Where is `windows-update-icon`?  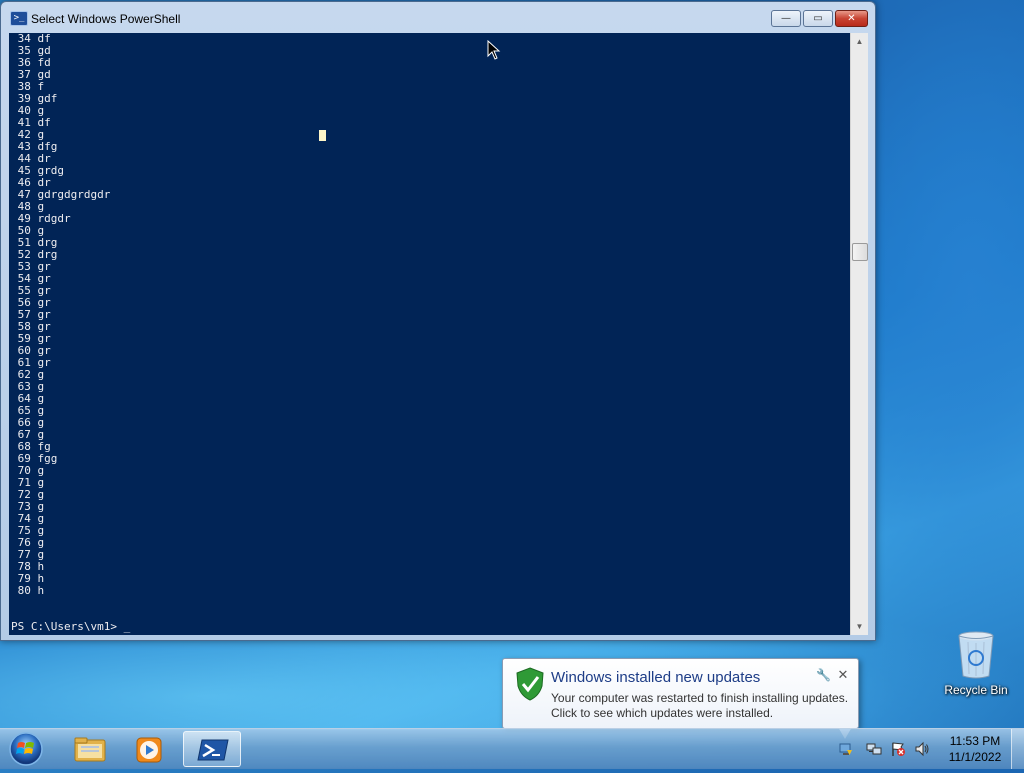 windows-update-icon is located at coordinates (846, 749).